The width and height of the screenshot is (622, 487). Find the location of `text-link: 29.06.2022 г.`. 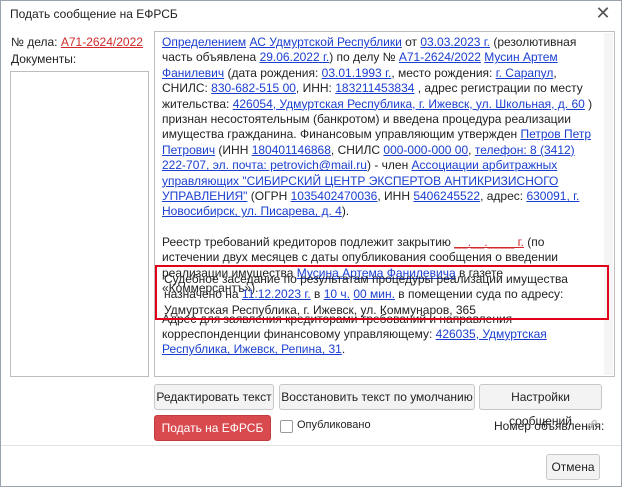

text-link: 29.06.2022 г. is located at coordinates (295, 57).